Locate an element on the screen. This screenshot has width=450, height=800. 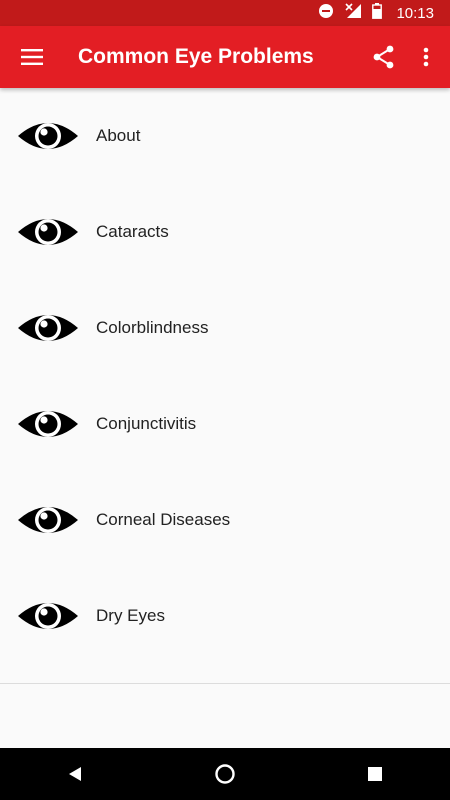
no-signal-icon is located at coordinates (353, 13).